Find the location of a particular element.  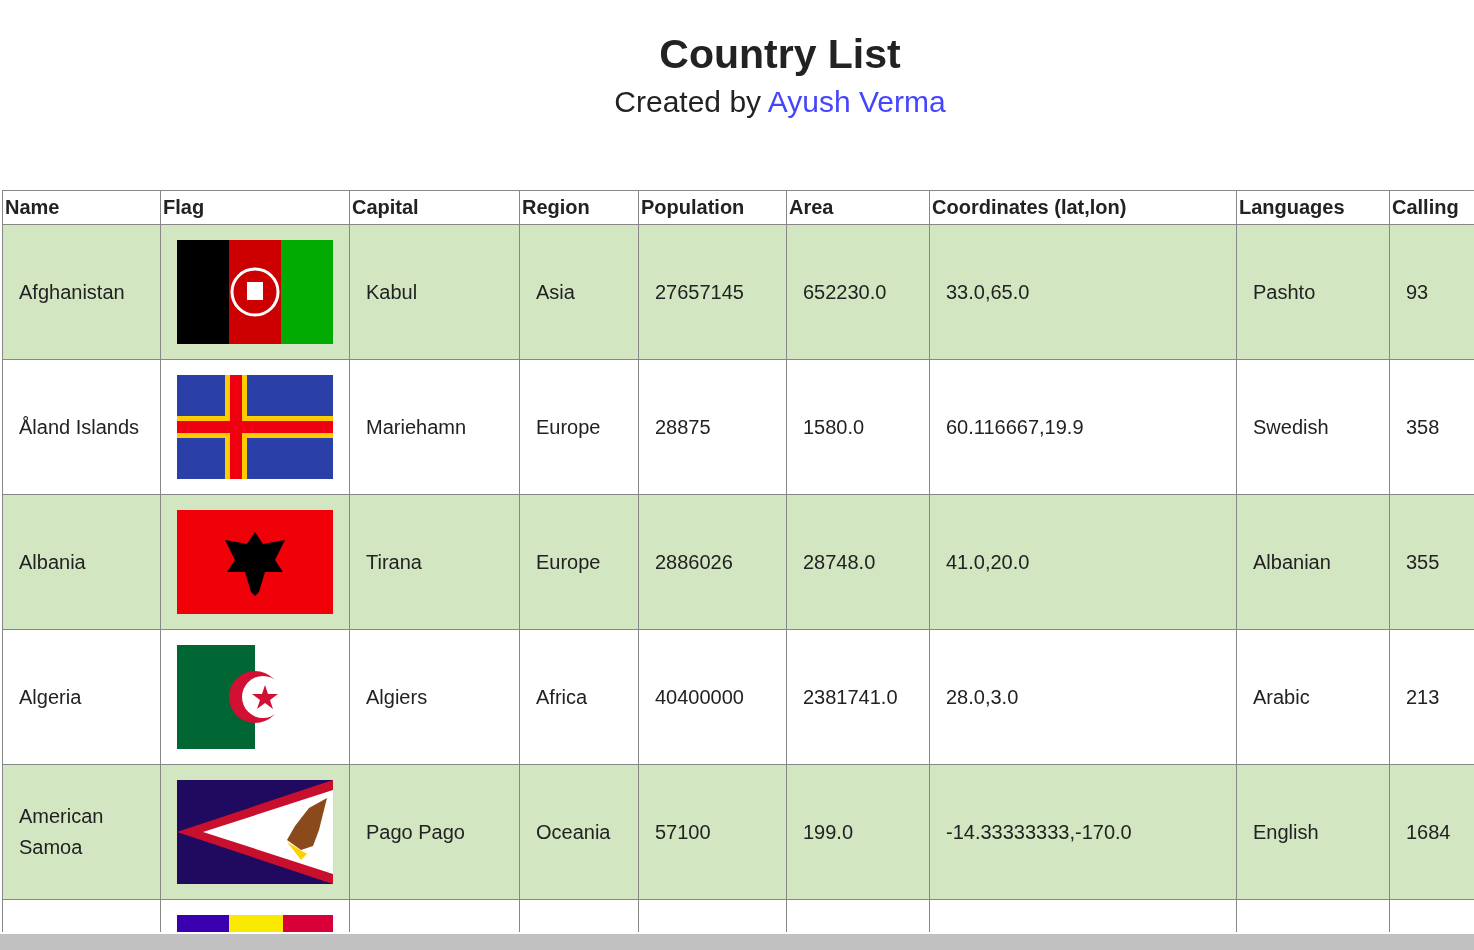

table-cell-text: 60.116667,19.9 is located at coordinates (1015, 427).